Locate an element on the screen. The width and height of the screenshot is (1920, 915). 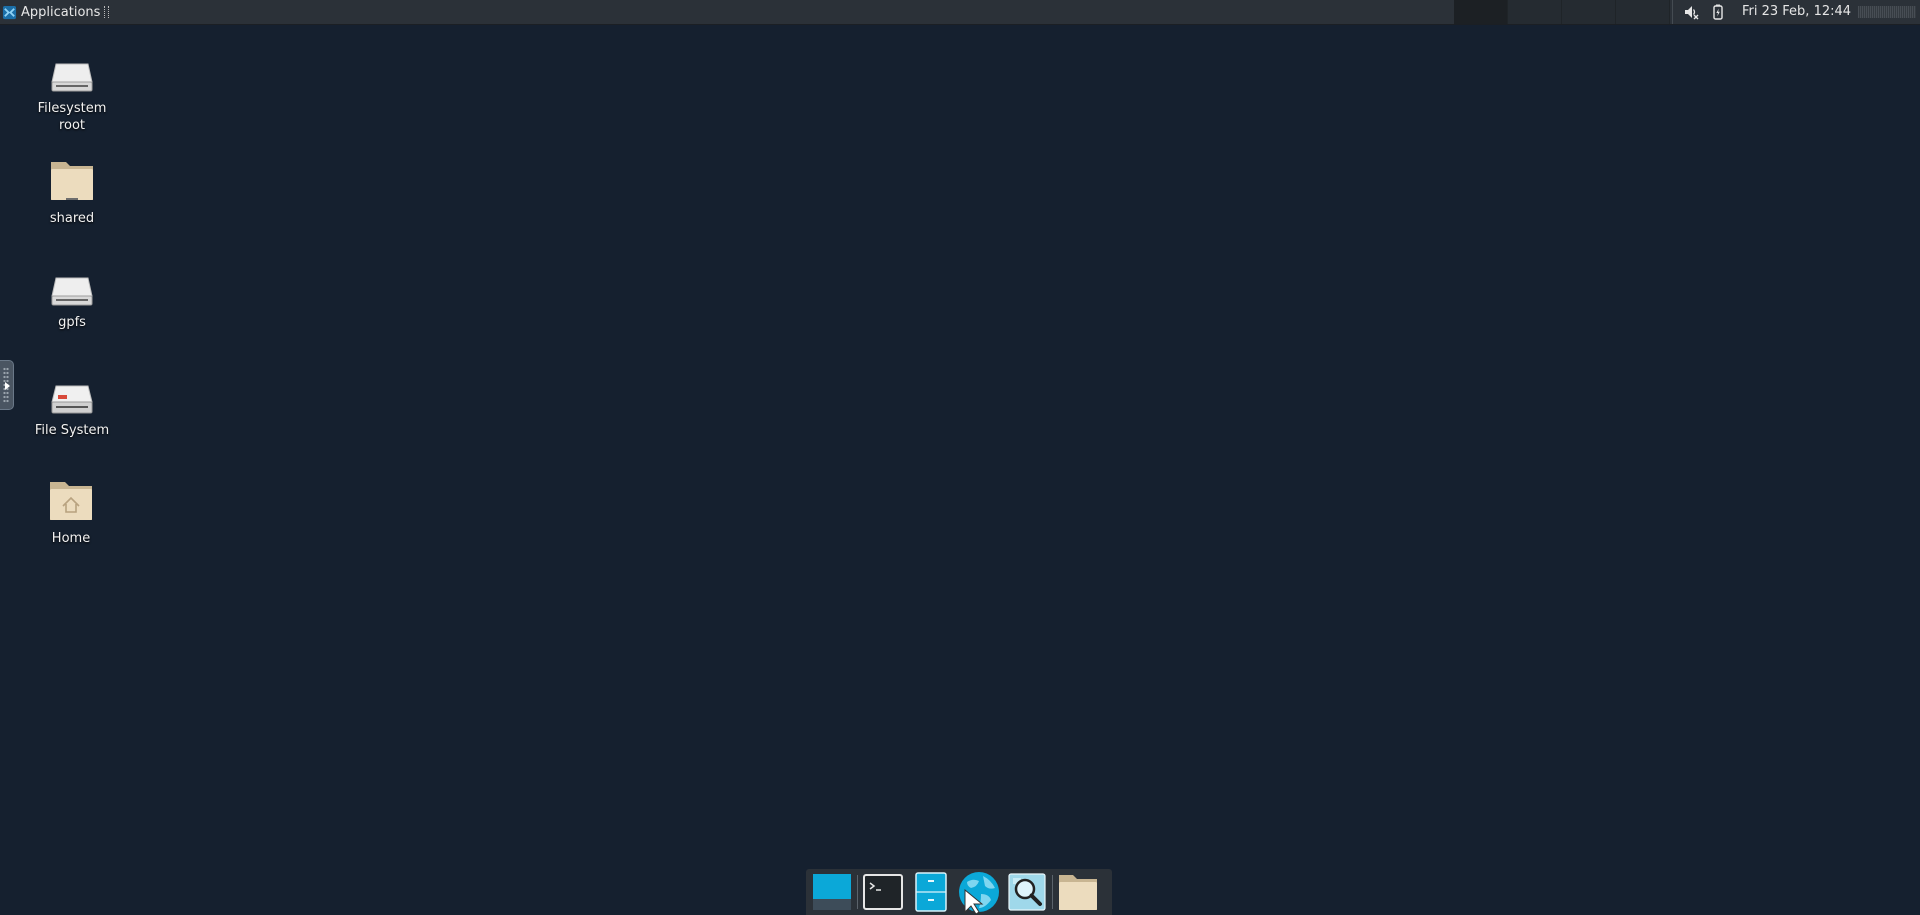
desktop-icon-label: gpfs is located at coordinates (72, 322).